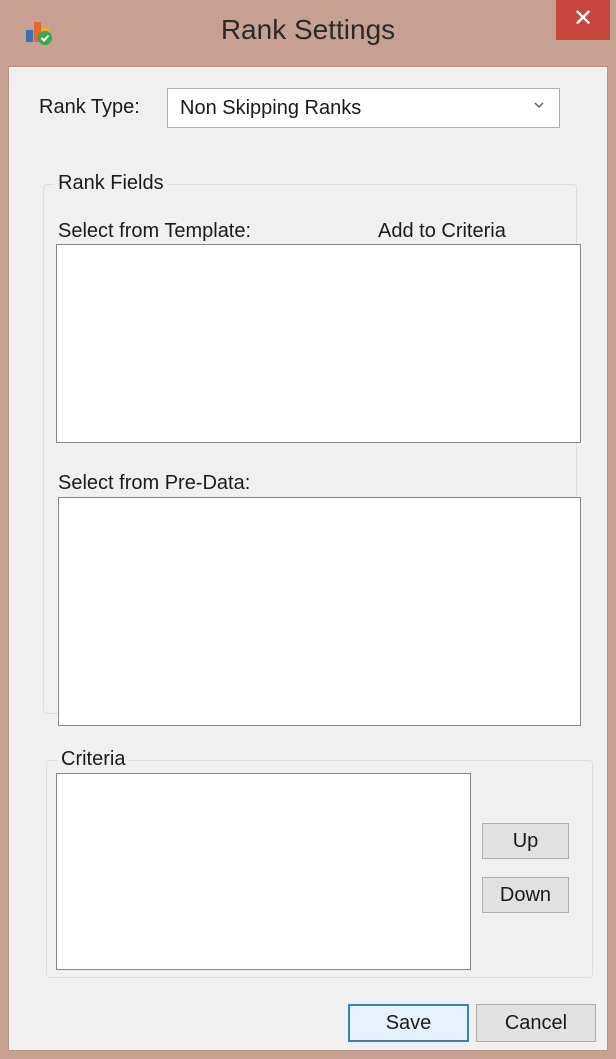  Describe the element at coordinates (525, 895) in the screenshot. I see `down-button: Down` at that location.